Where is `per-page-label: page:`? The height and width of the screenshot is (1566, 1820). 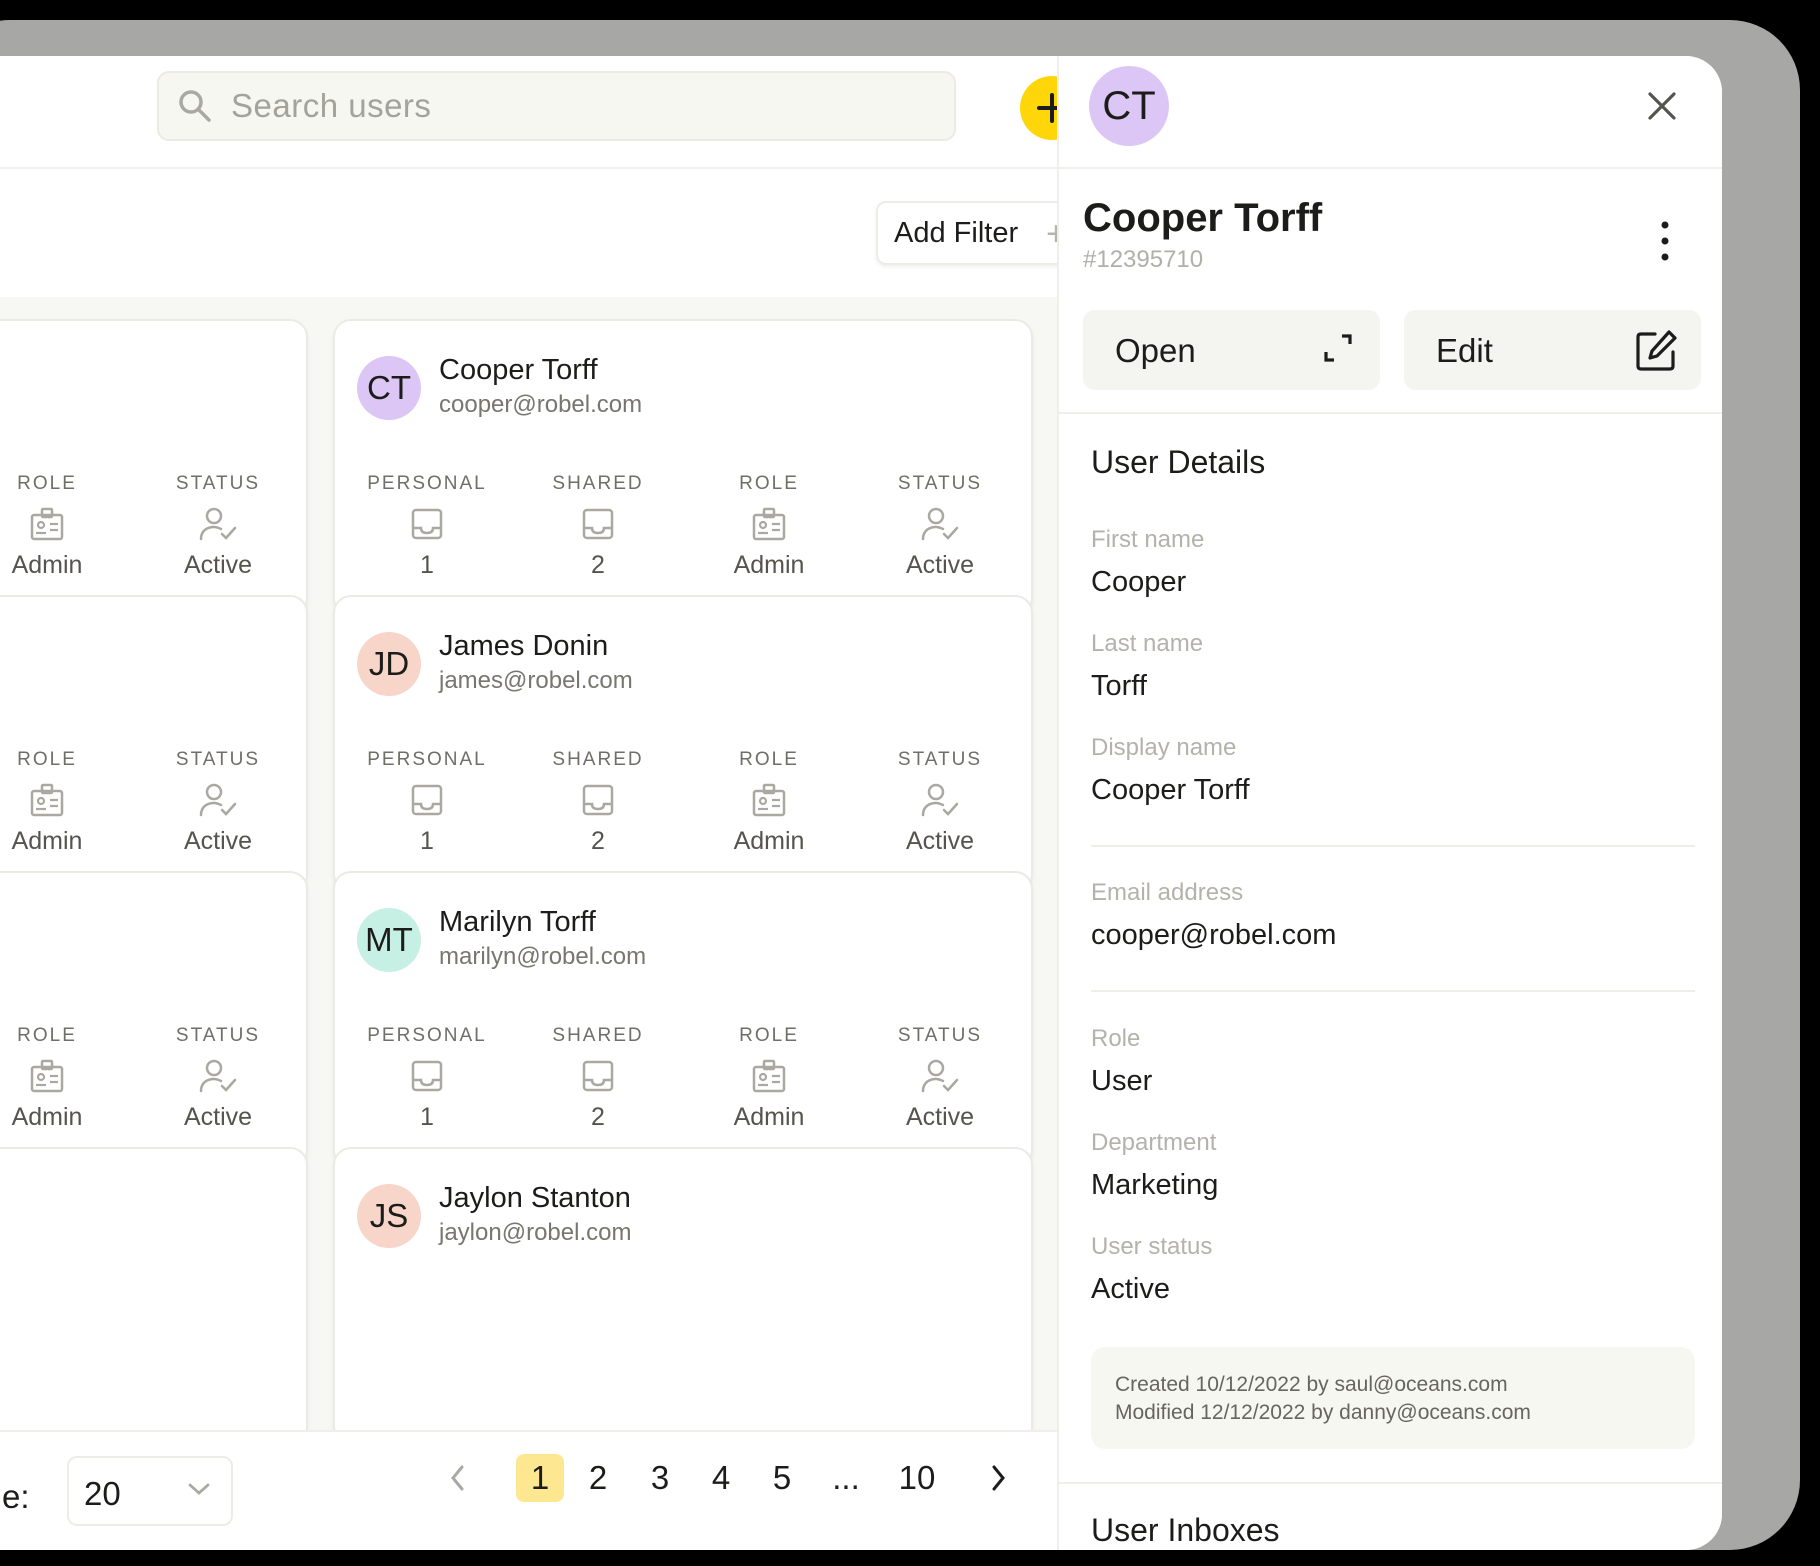
per-page-label: page: is located at coordinates (15, 1496).